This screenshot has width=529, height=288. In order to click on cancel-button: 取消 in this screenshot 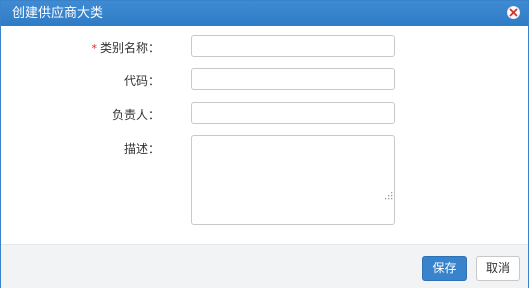, I will do `click(498, 268)`.